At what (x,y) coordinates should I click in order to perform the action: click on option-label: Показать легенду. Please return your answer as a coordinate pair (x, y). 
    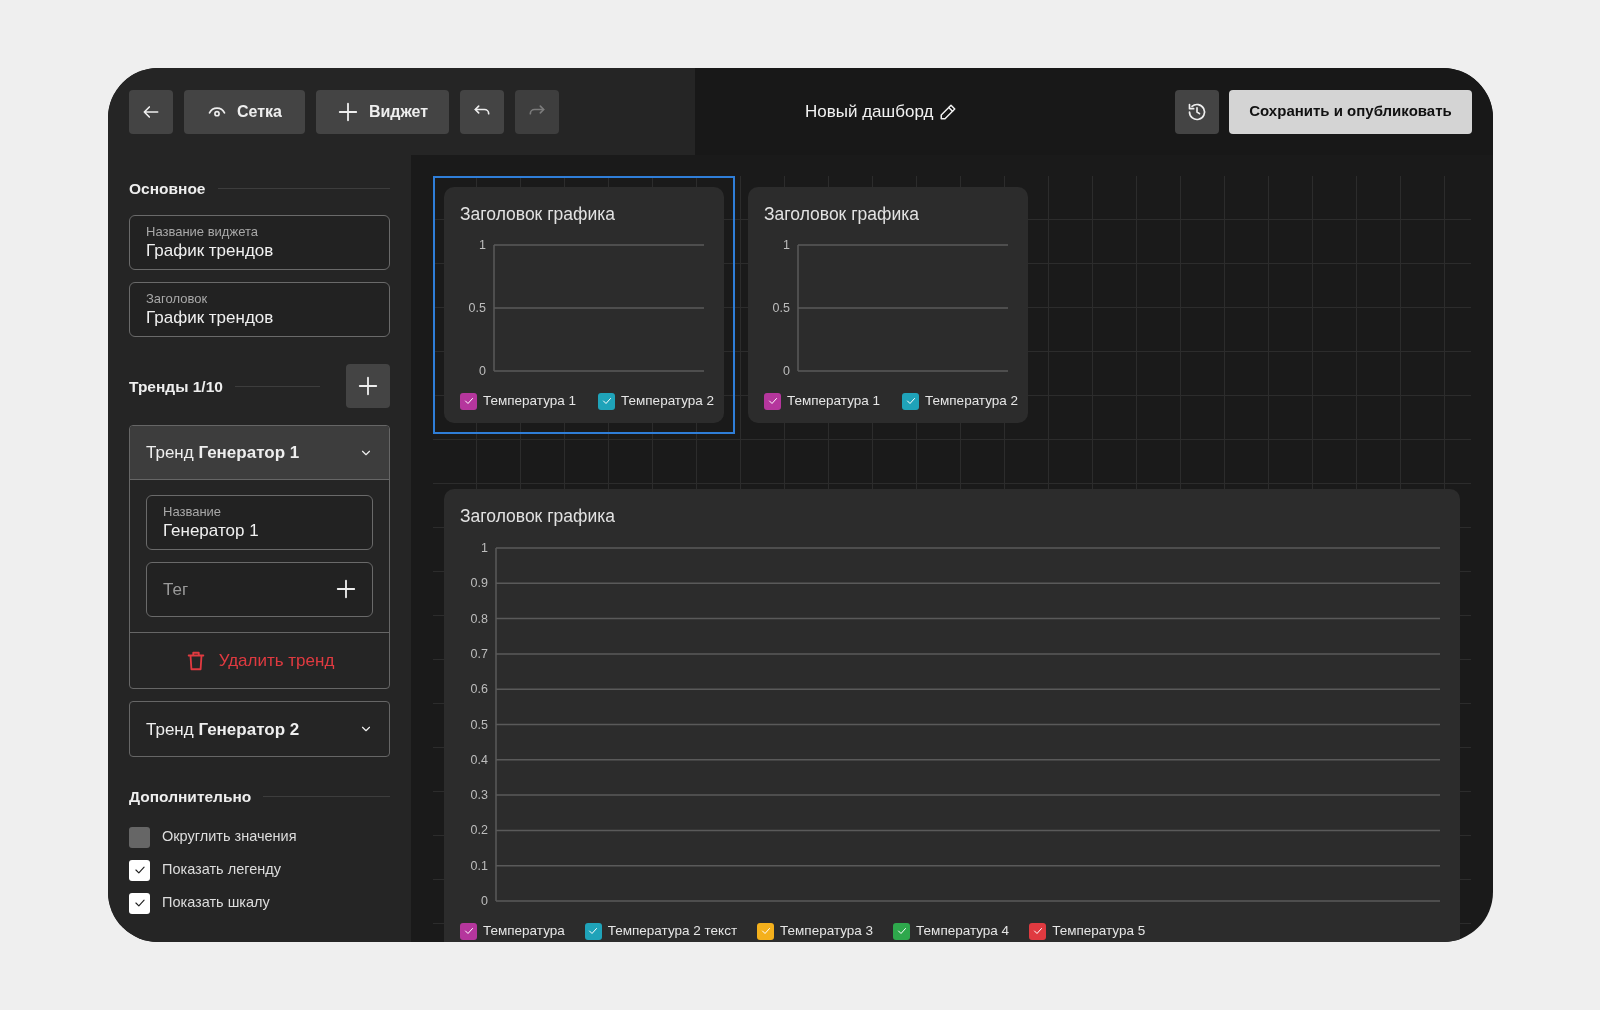
    Looking at the image, I should click on (221, 870).